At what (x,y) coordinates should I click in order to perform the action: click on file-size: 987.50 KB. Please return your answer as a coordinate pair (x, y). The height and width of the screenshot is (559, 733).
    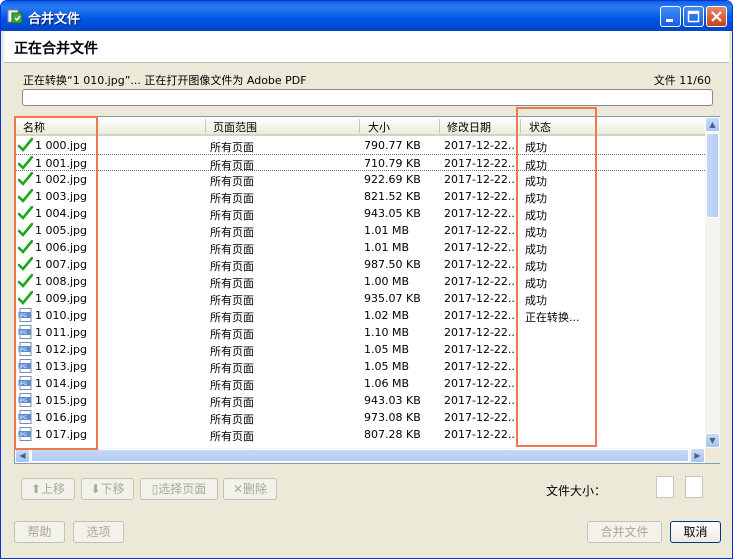
    Looking at the image, I should click on (392, 264).